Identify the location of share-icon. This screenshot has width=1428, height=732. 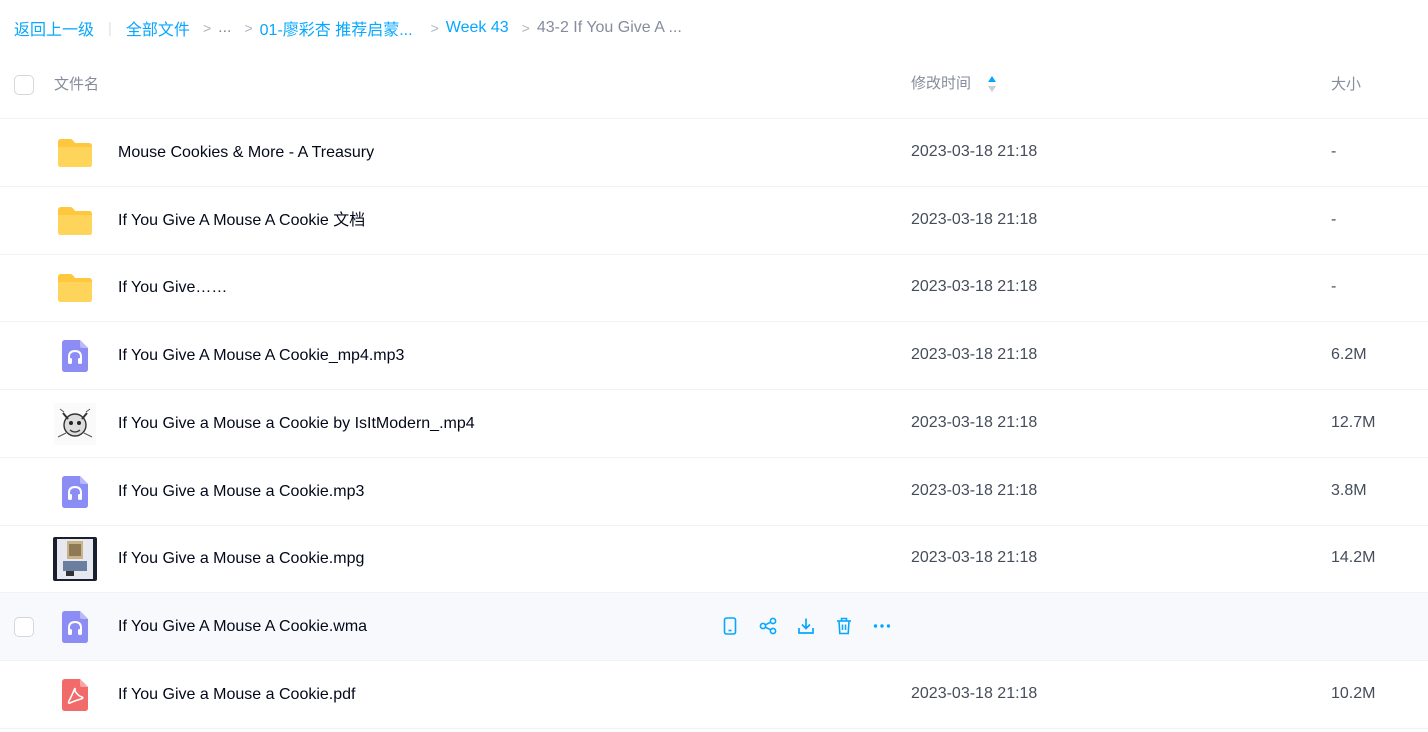
(768, 626).